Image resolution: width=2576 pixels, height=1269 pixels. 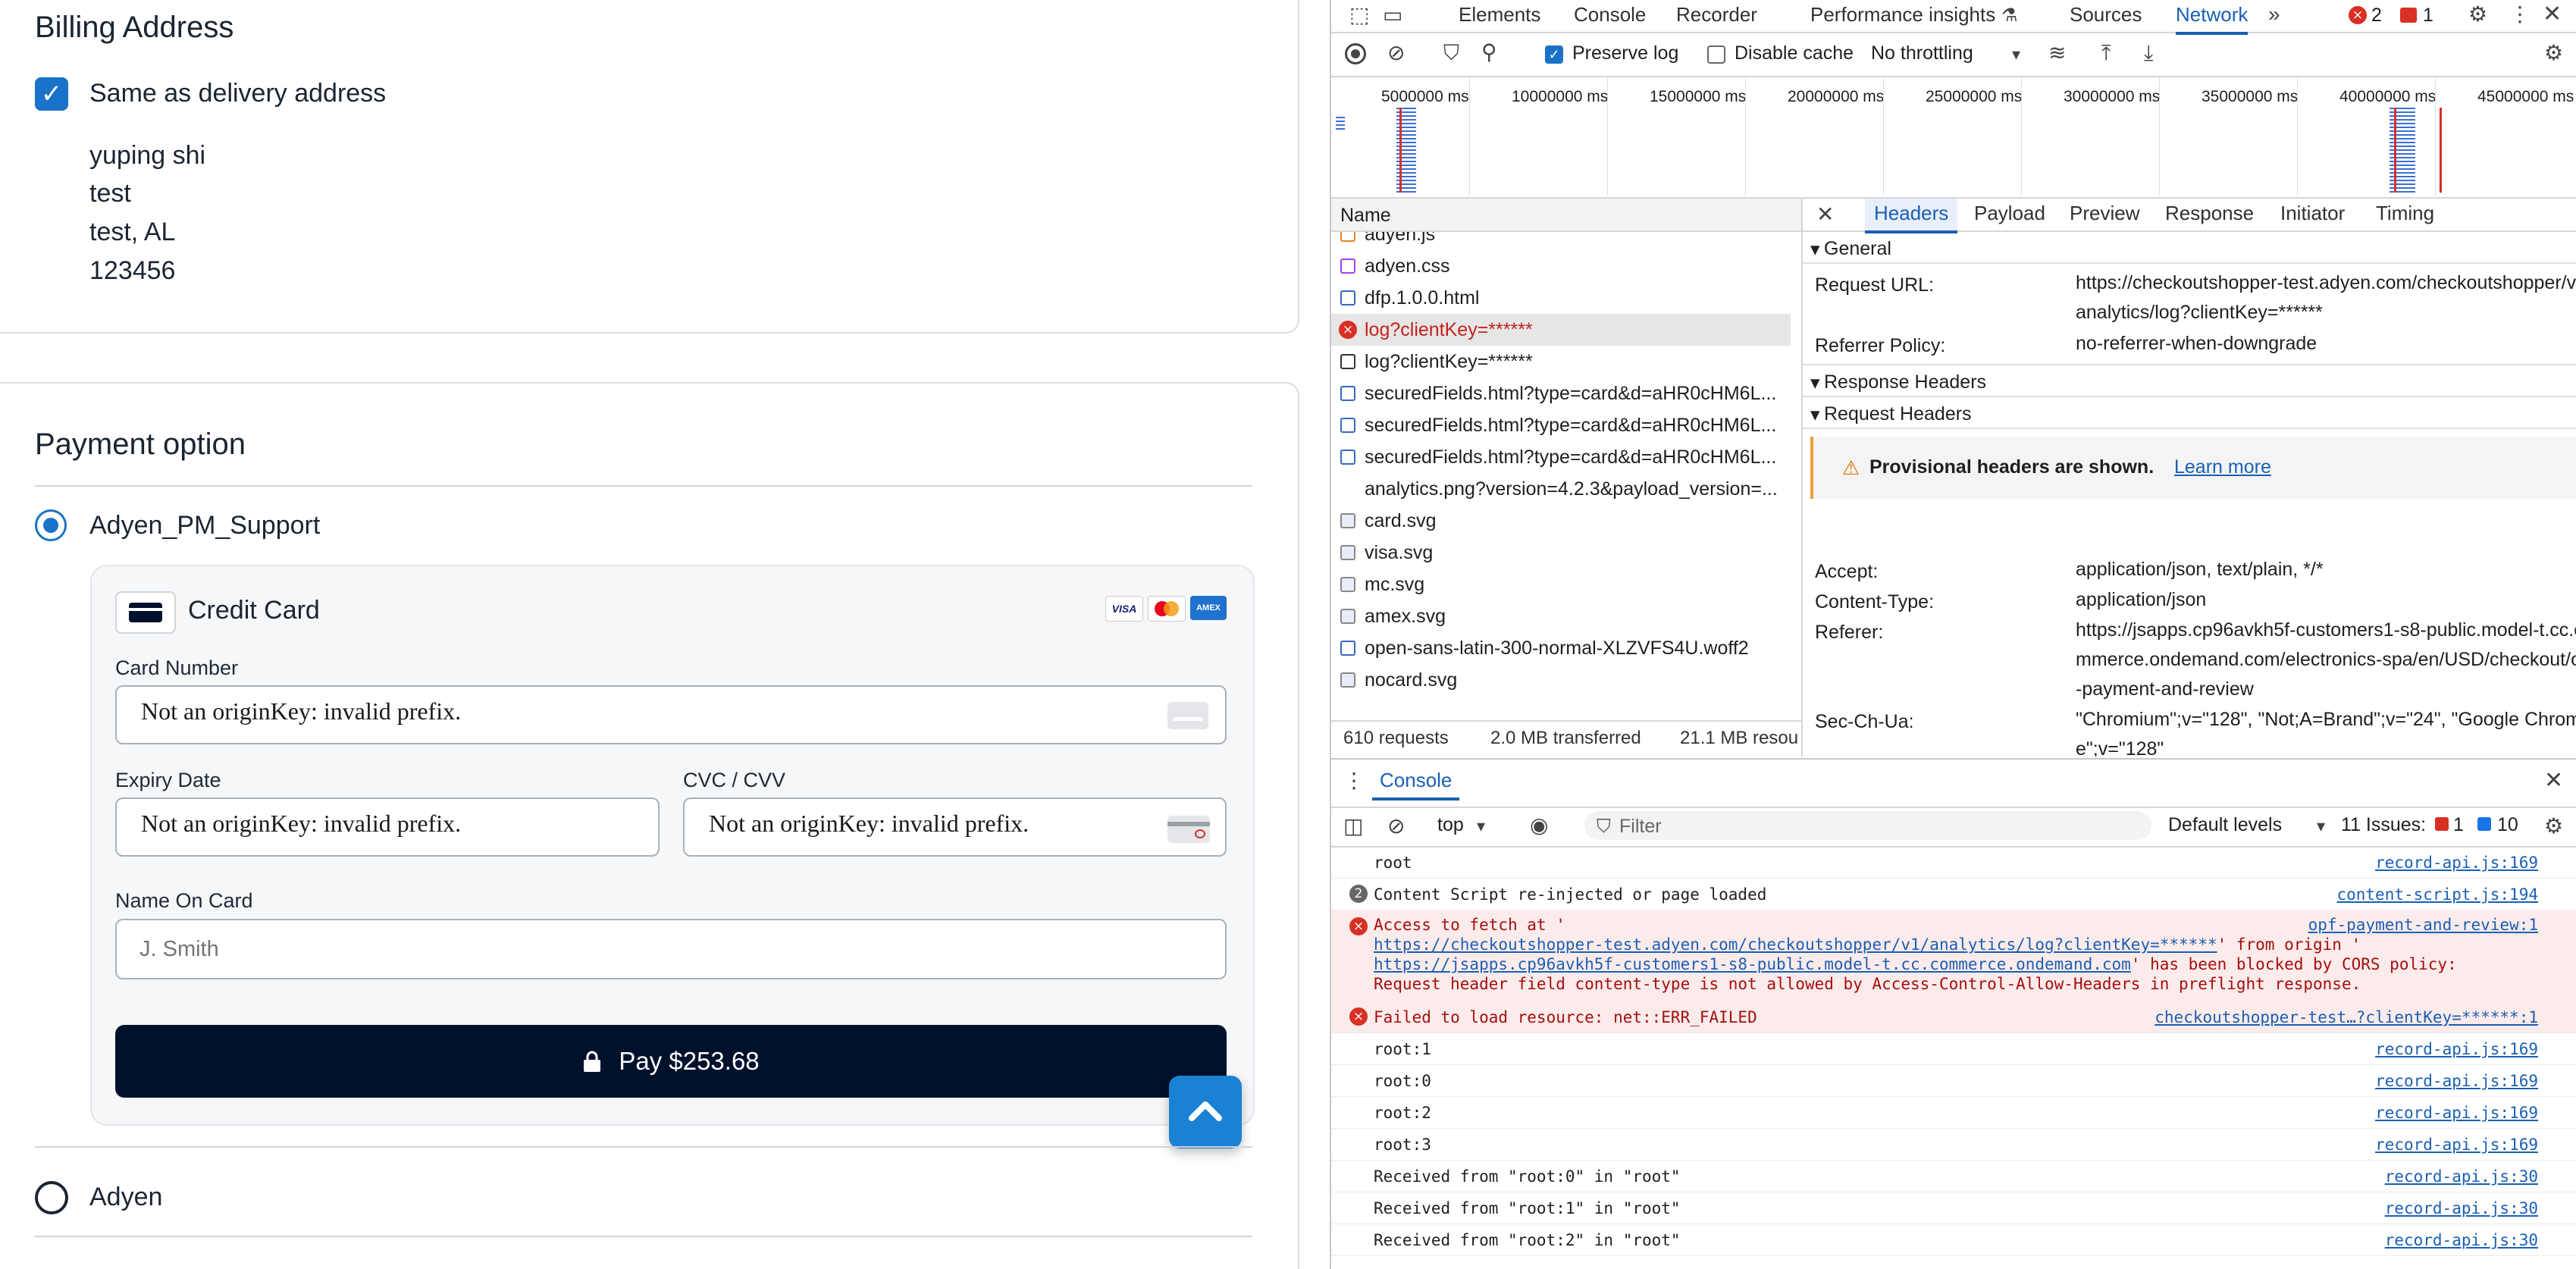 What do you see at coordinates (671, 949) in the screenshot?
I see `name-on-card-input` at bounding box center [671, 949].